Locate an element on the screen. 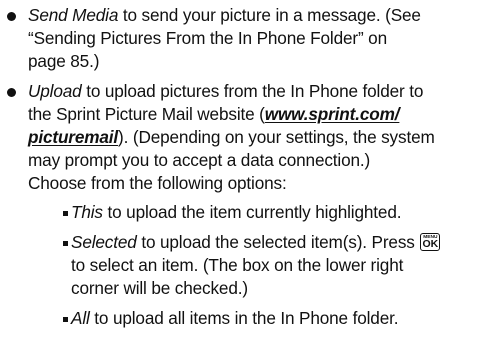  option-selected-line-3: corner will be checked.) is located at coordinates (159, 288).